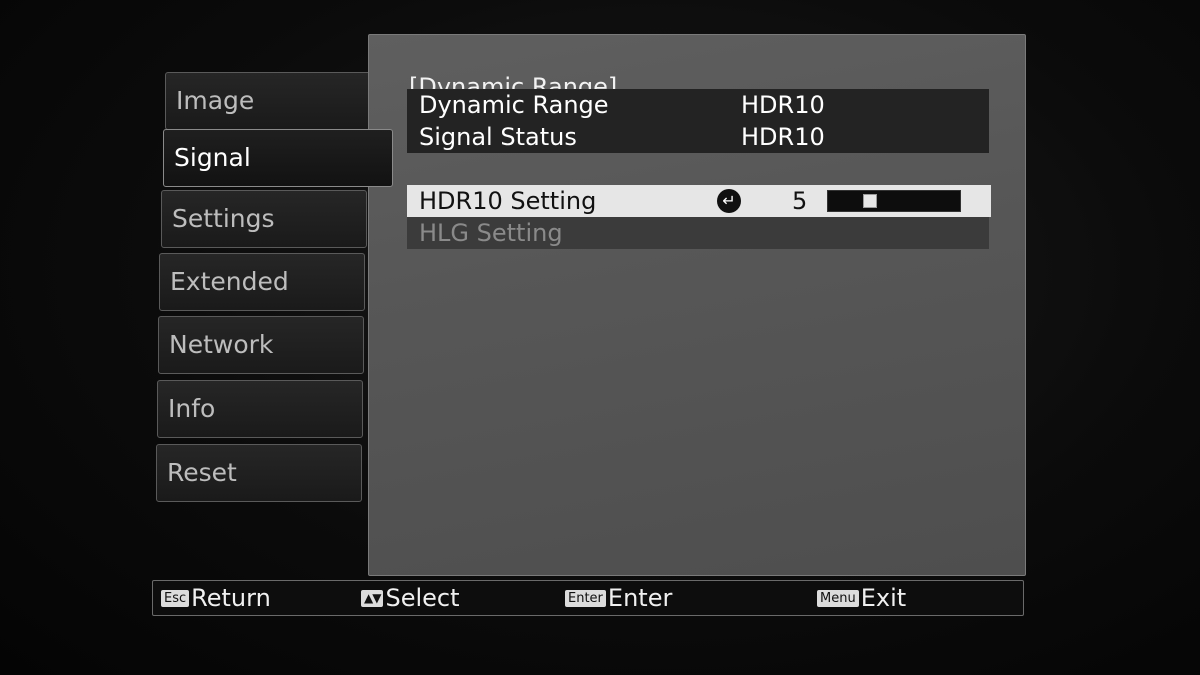 This screenshot has width=1200, height=675. What do you see at coordinates (231, 598) in the screenshot?
I see `help-label: Return` at bounding box center [231, 598].